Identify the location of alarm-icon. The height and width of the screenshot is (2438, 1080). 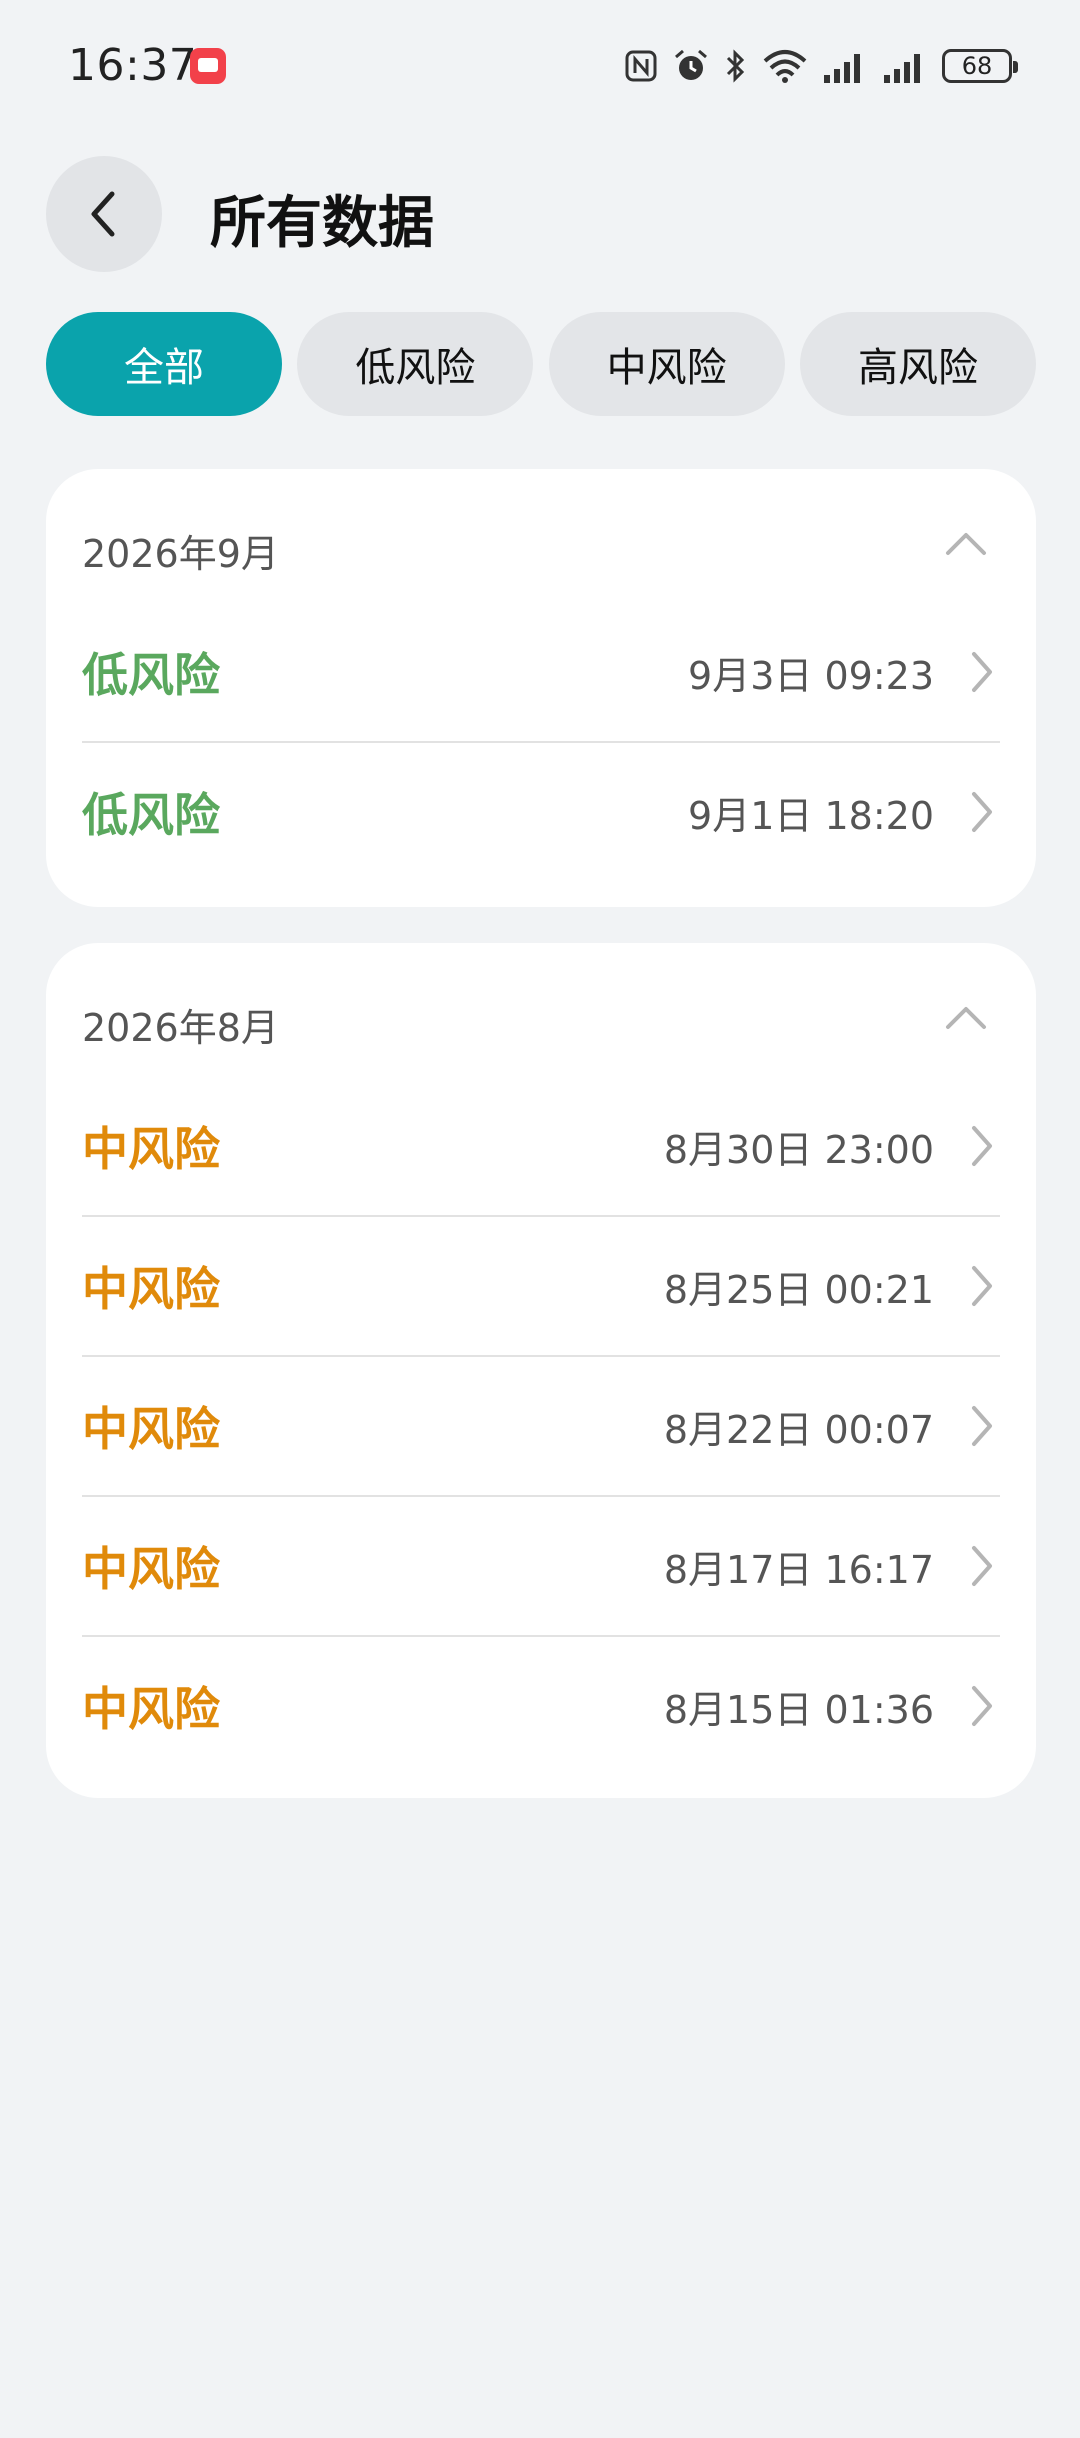
(691, 64).